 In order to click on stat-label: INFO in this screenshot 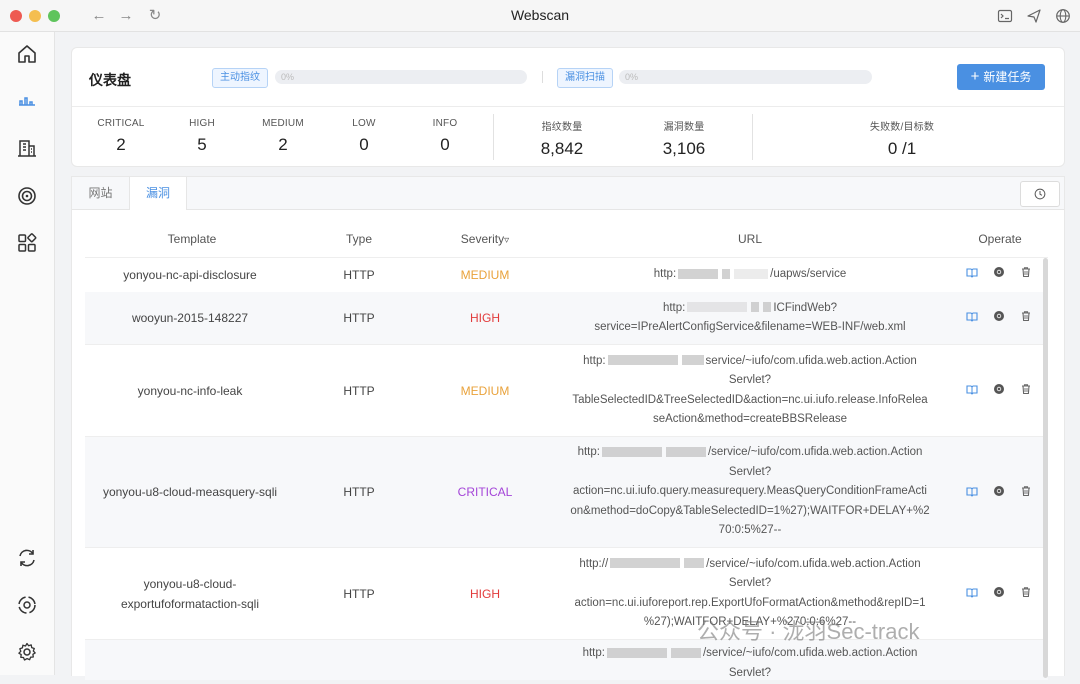, I will do `click(445, 123)`.